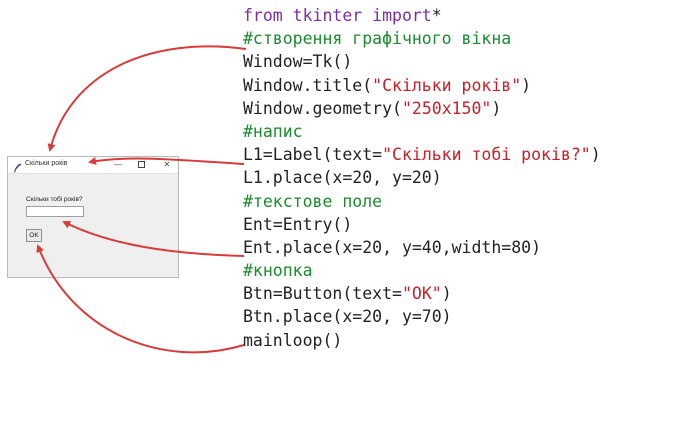 This screenshot has height=438, width=690. What do you see at coordinates (446, 108) in the screenshot?
I see `code-token: "250x150"` at bounding box center [446, 108].